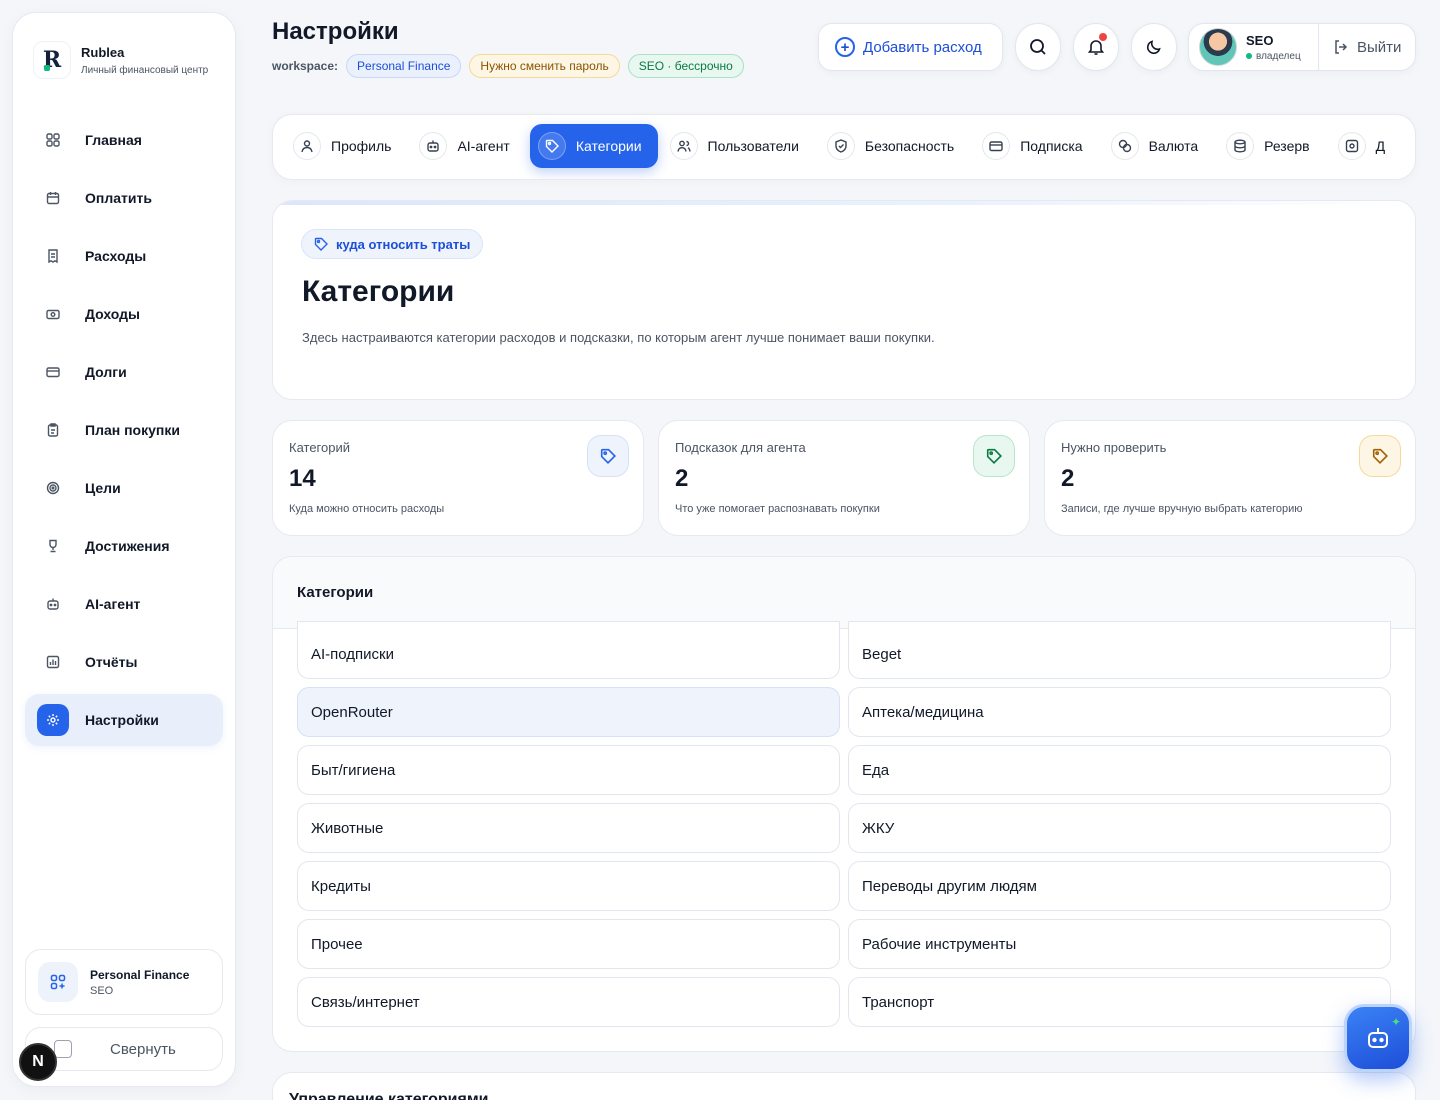  What do you see at coordinates (113, 604) in the screenshot?
I see `sidebar-item-label: AI-агент` at bounding box center [113, 604].